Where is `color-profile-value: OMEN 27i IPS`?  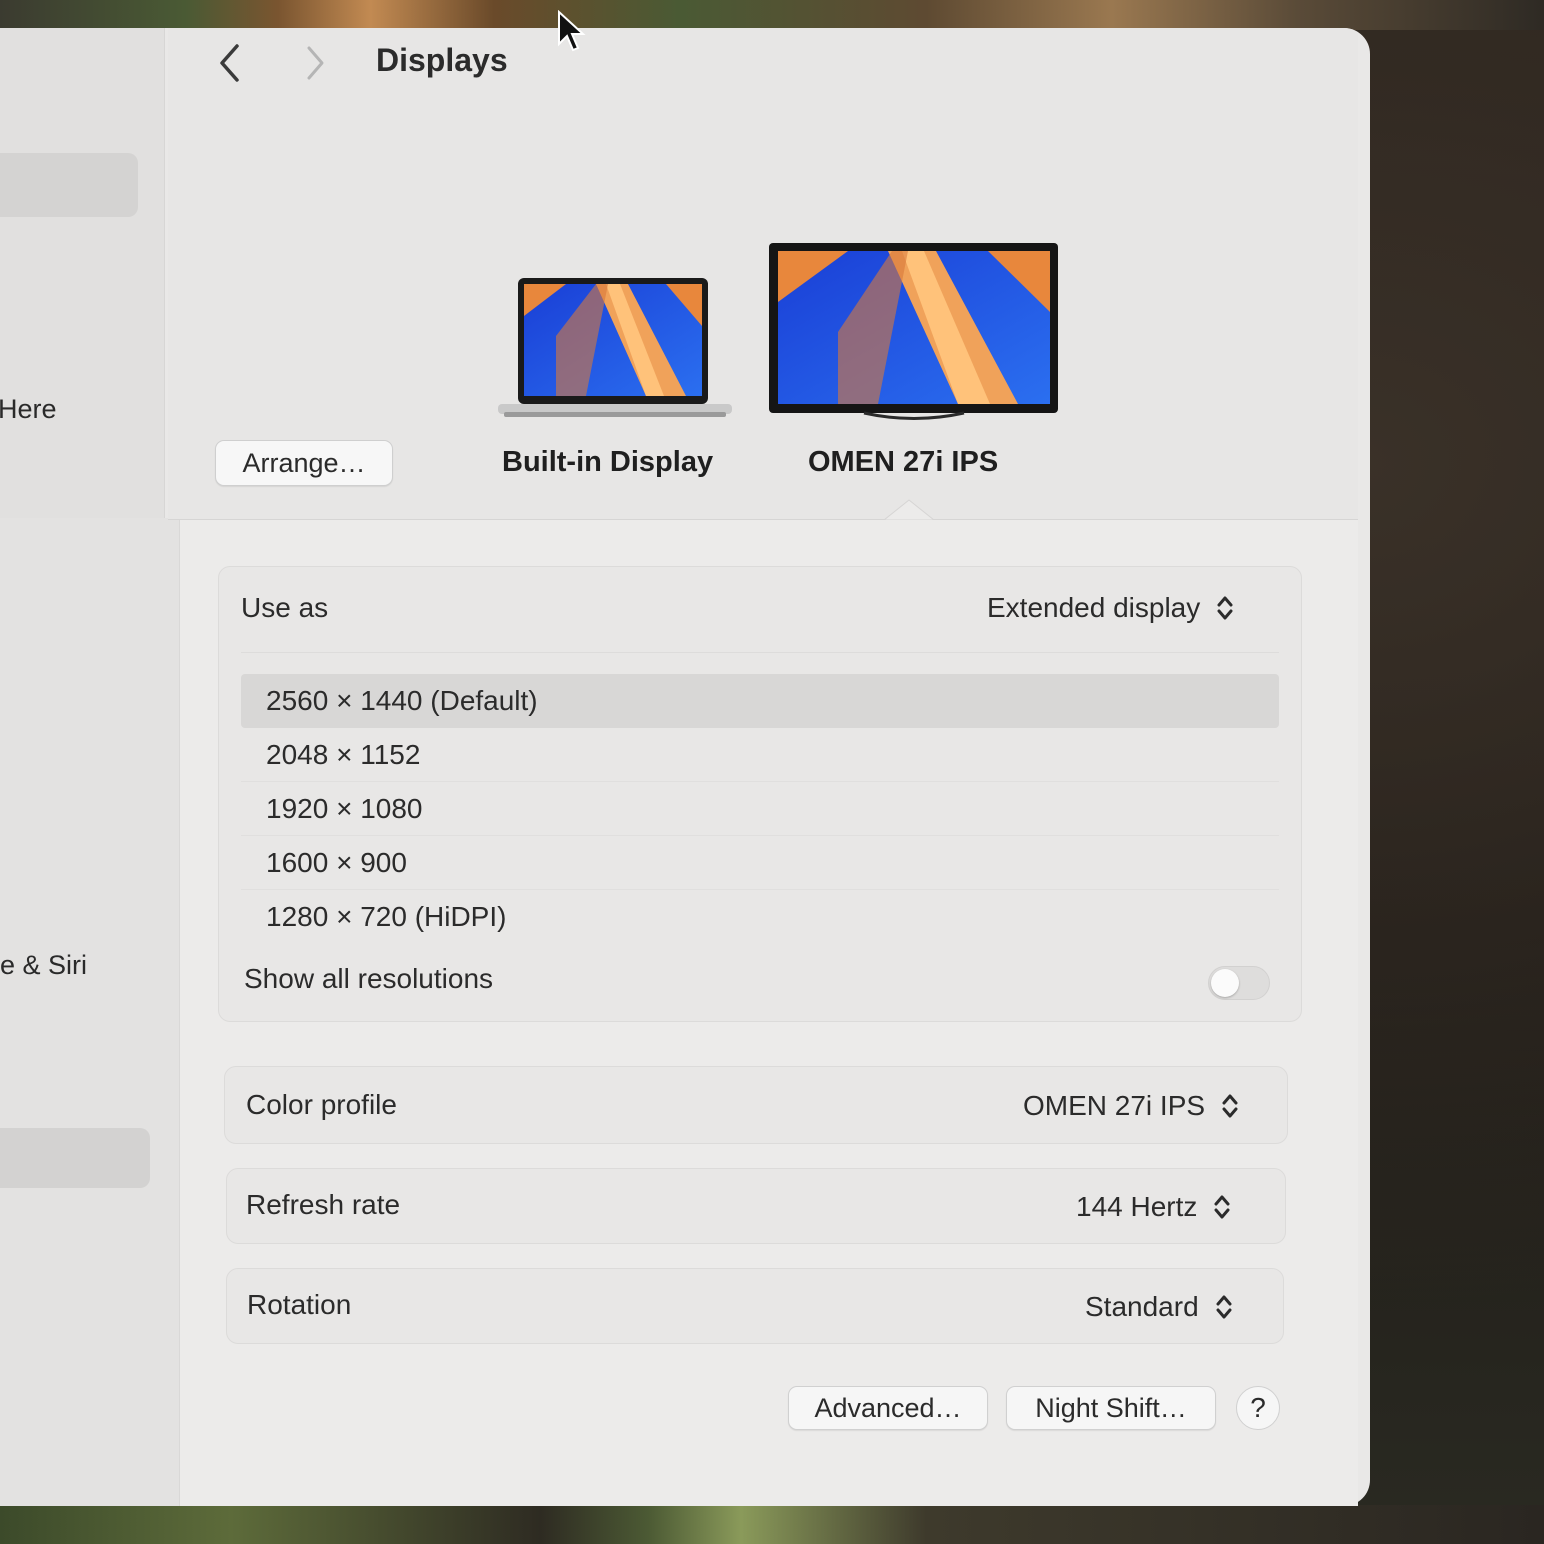
color-profile-value: OMEN 27i IPS is located at coordinates (1114, 1105).